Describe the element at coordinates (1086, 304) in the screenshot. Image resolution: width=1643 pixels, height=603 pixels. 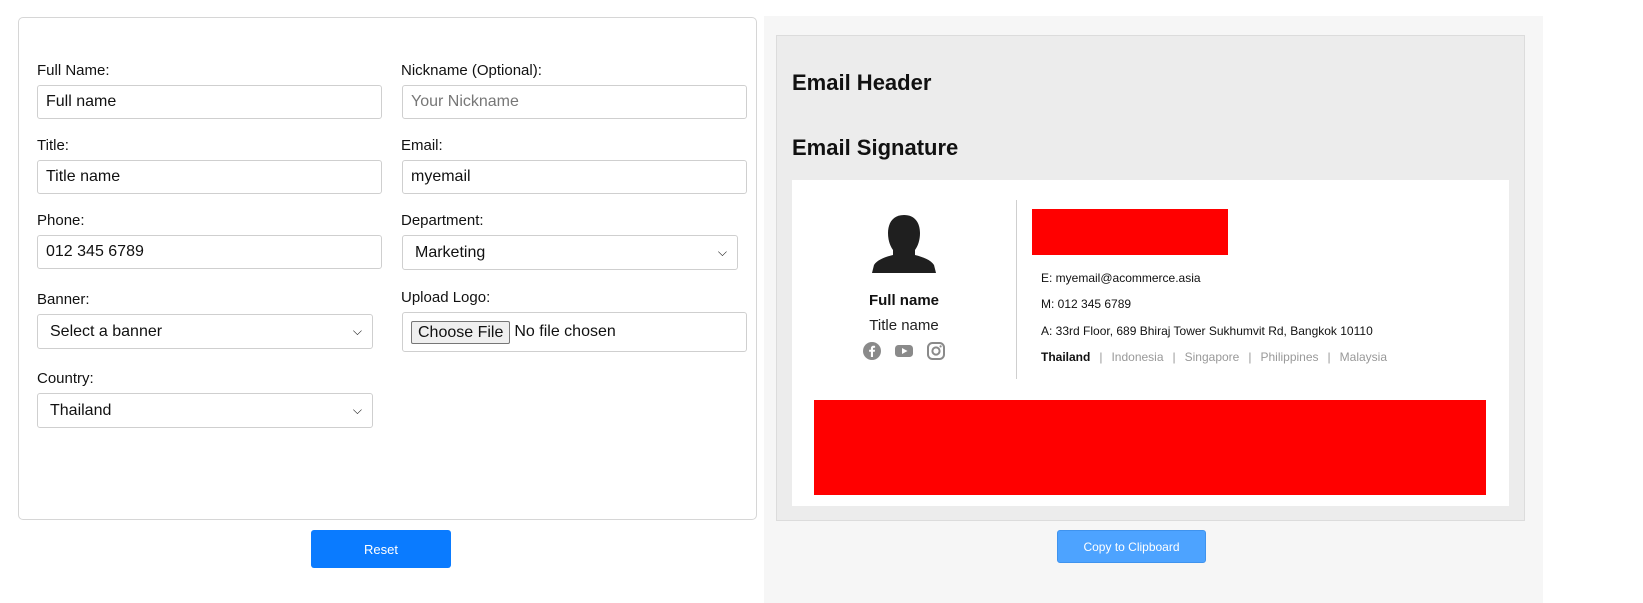
I see `contact-mobile: M: 012 345 6789` at that location.